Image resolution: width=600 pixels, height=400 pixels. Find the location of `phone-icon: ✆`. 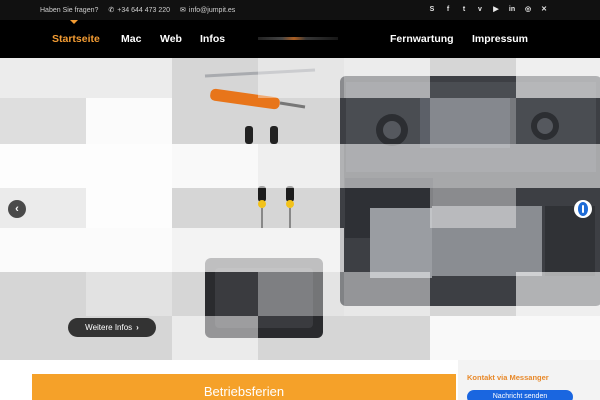

phone-icon: ✆ is located at coordinates (111, 10).